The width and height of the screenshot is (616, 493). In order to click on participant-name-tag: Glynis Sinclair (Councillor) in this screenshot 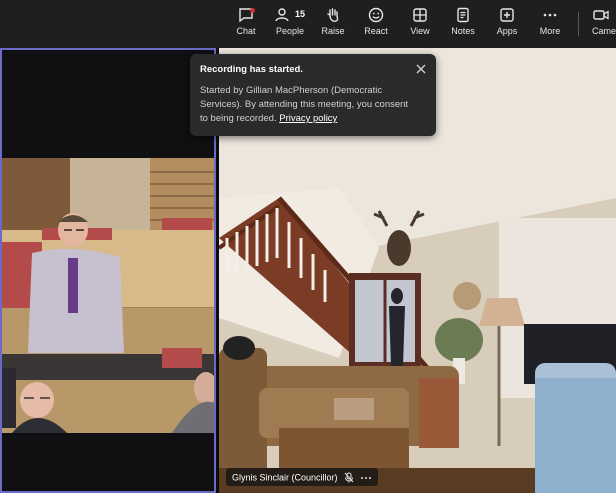, I will do `click(302, 477)`.